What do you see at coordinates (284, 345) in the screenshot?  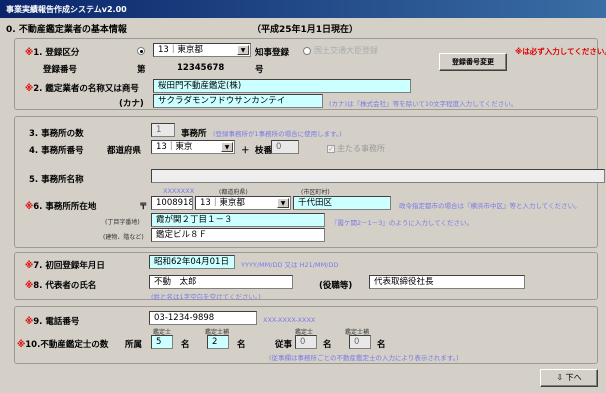 I see `juji-label: 従事` at bounding box center [284, 345].